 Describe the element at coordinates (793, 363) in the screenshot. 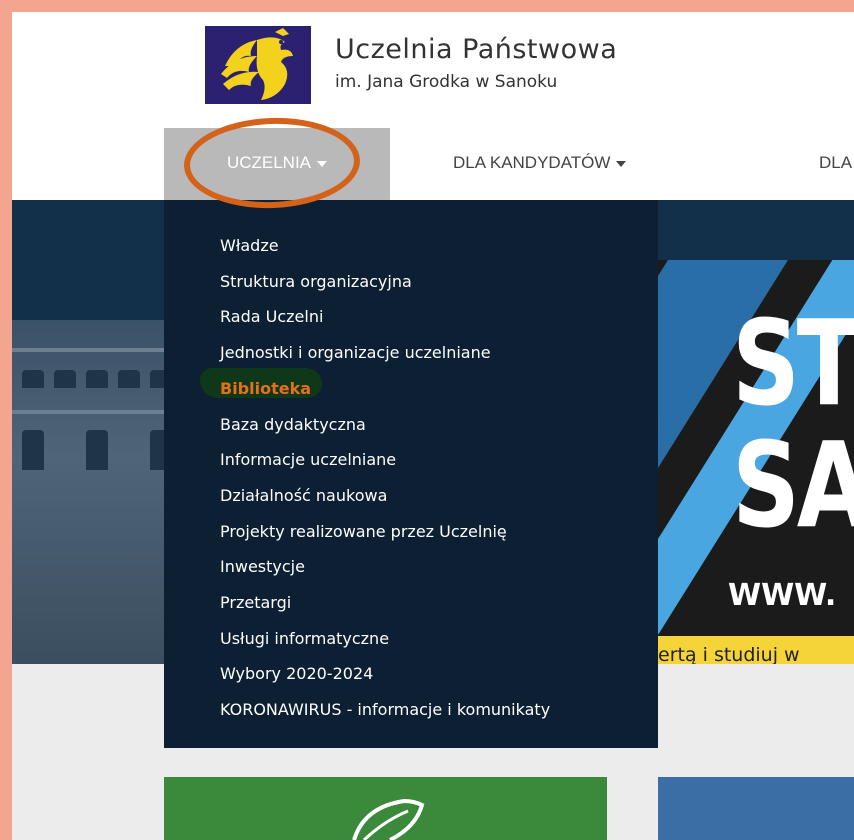

I see `banner-text-line1: ST` at that location.